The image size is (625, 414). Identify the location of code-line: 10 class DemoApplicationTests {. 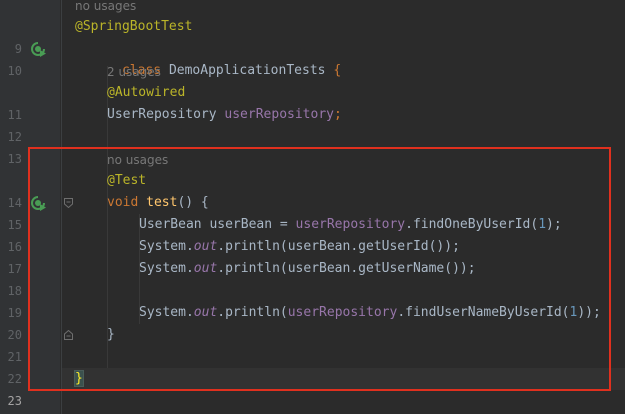
(312, 58).